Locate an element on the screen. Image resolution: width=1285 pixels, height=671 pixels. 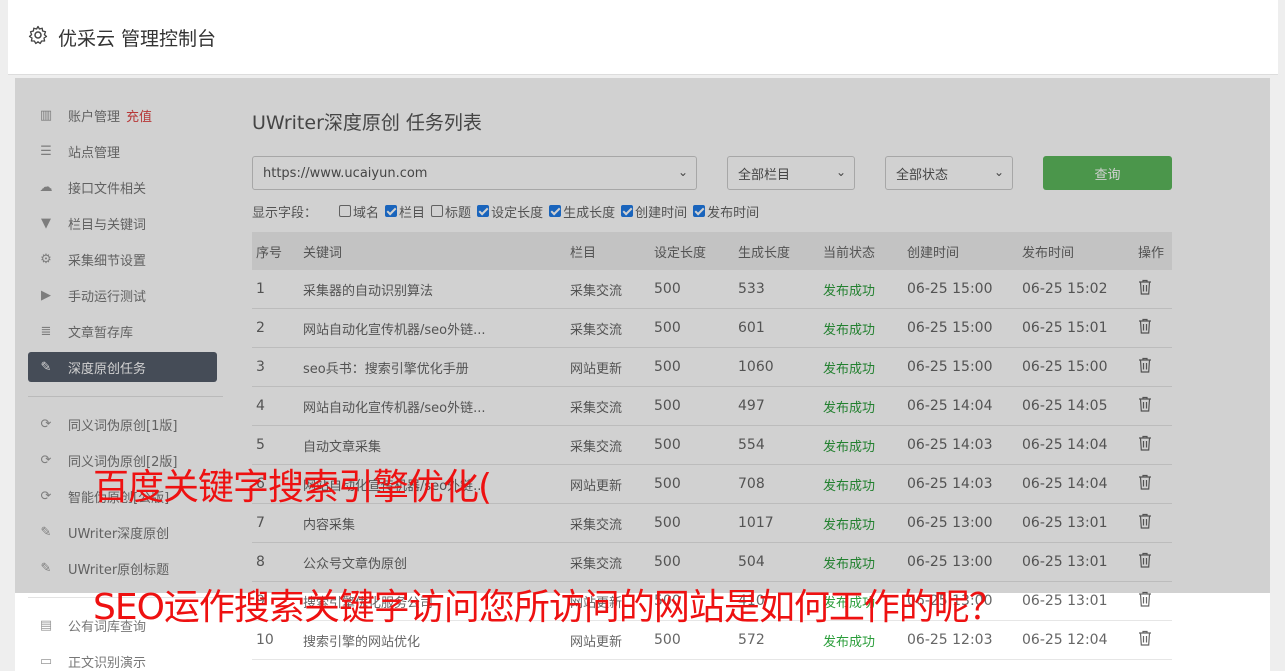
sidebar-item-synonym-v1: ⟳ 同义词伪原创[1版] is located at coordinates (122, 424).